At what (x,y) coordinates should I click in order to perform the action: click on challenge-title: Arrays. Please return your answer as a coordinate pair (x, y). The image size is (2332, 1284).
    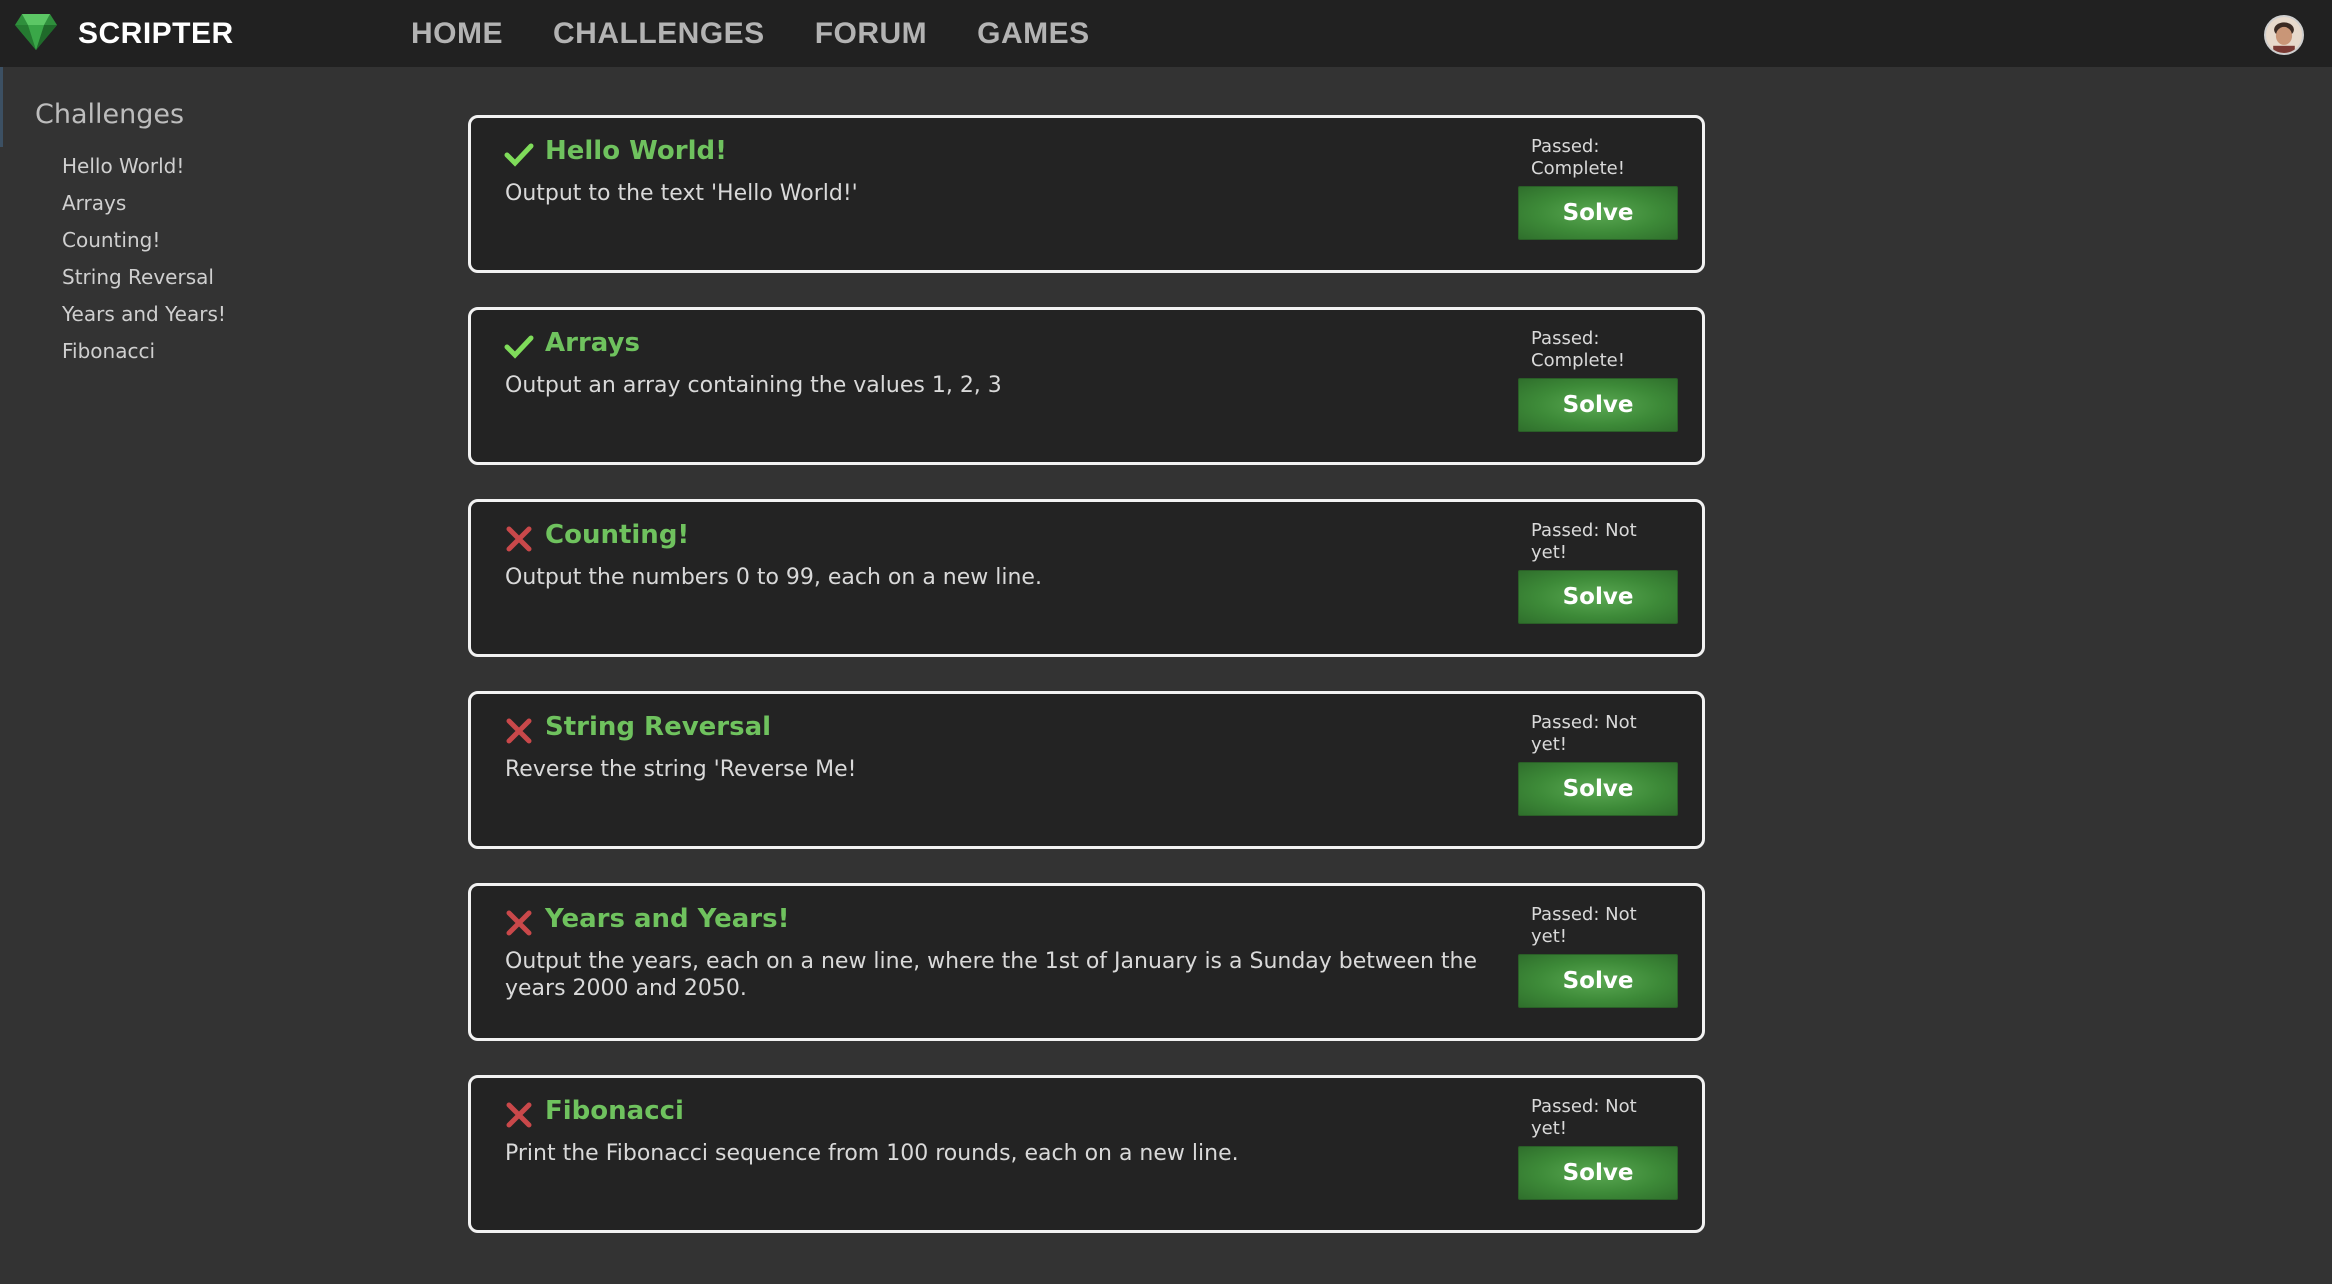
    Looking at the image, I should click on (592, 343).